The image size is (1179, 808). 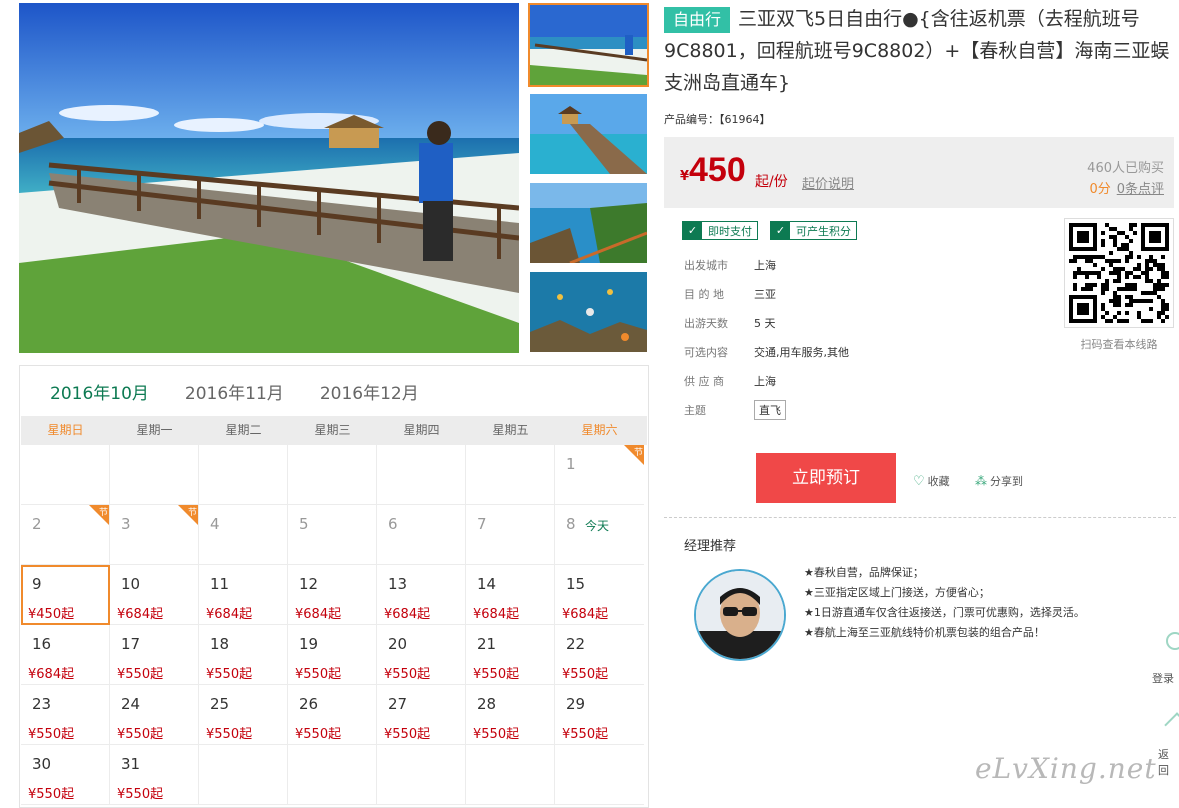 I want to click on day-number: 6, so click(x=393, y=524).